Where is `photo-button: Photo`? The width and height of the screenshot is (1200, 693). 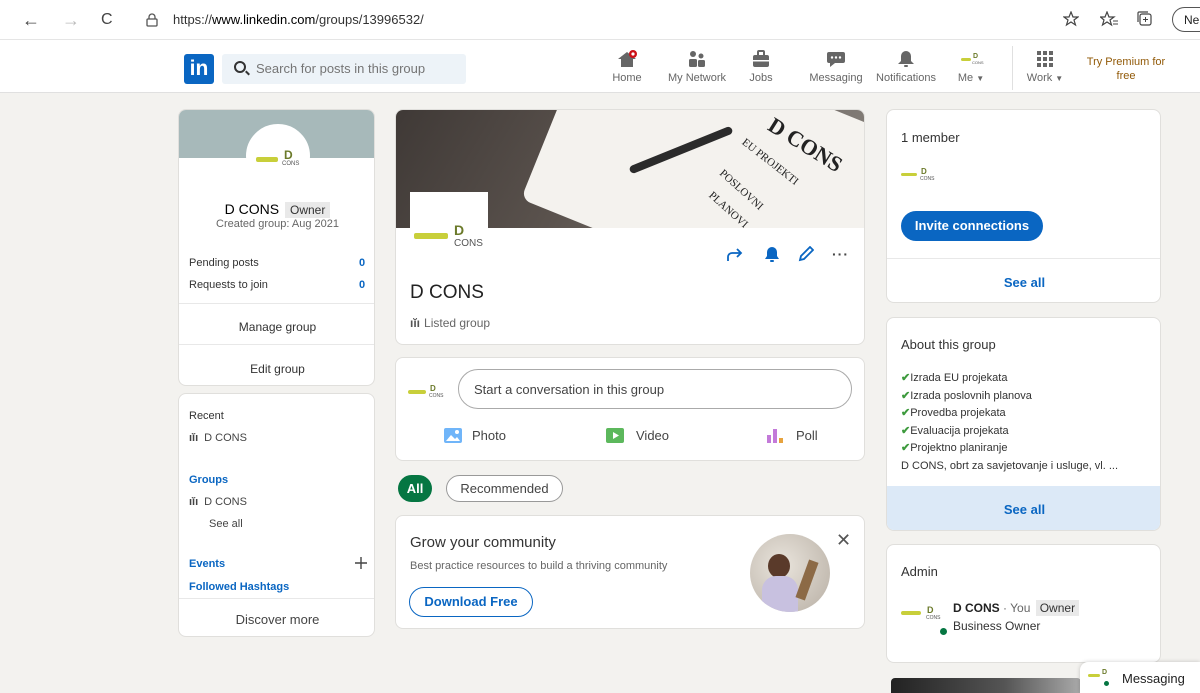
photo-button: Photo is located at coordinates (475, 435).